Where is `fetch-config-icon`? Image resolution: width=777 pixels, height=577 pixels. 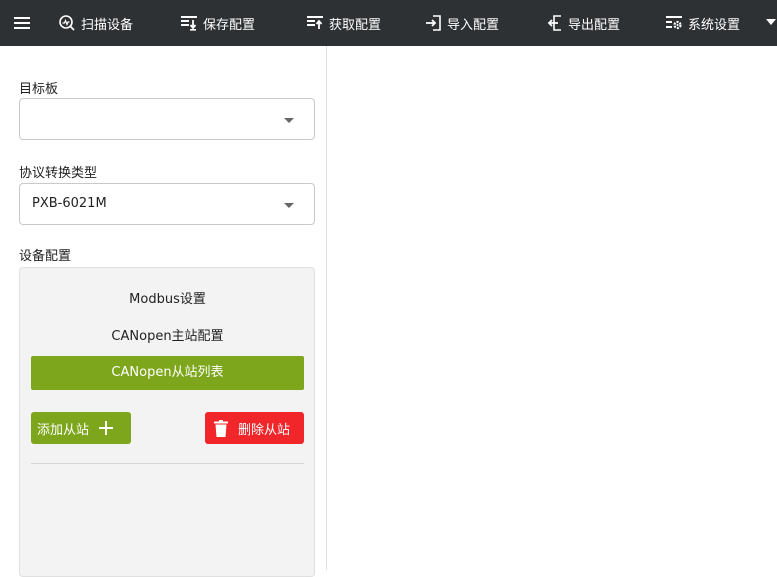
fetch-config-icon is located at coordinates (315, 23).